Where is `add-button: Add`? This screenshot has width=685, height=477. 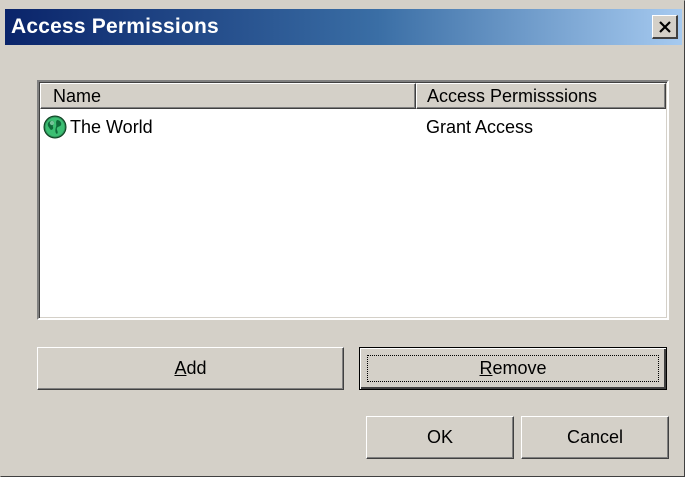 add-button: Add is located at coordinates (190, 368).